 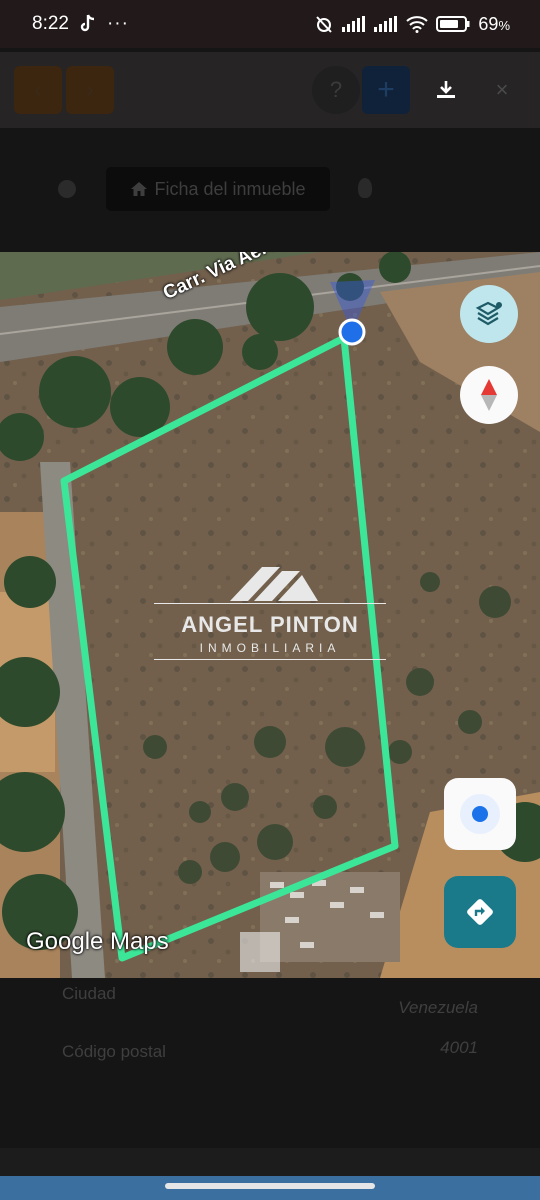 What do you see at coordinates (270, 90) in the screenshot?
I see `app-toolbar: ‹ › ? + ×` at bounding box center [270, 90].